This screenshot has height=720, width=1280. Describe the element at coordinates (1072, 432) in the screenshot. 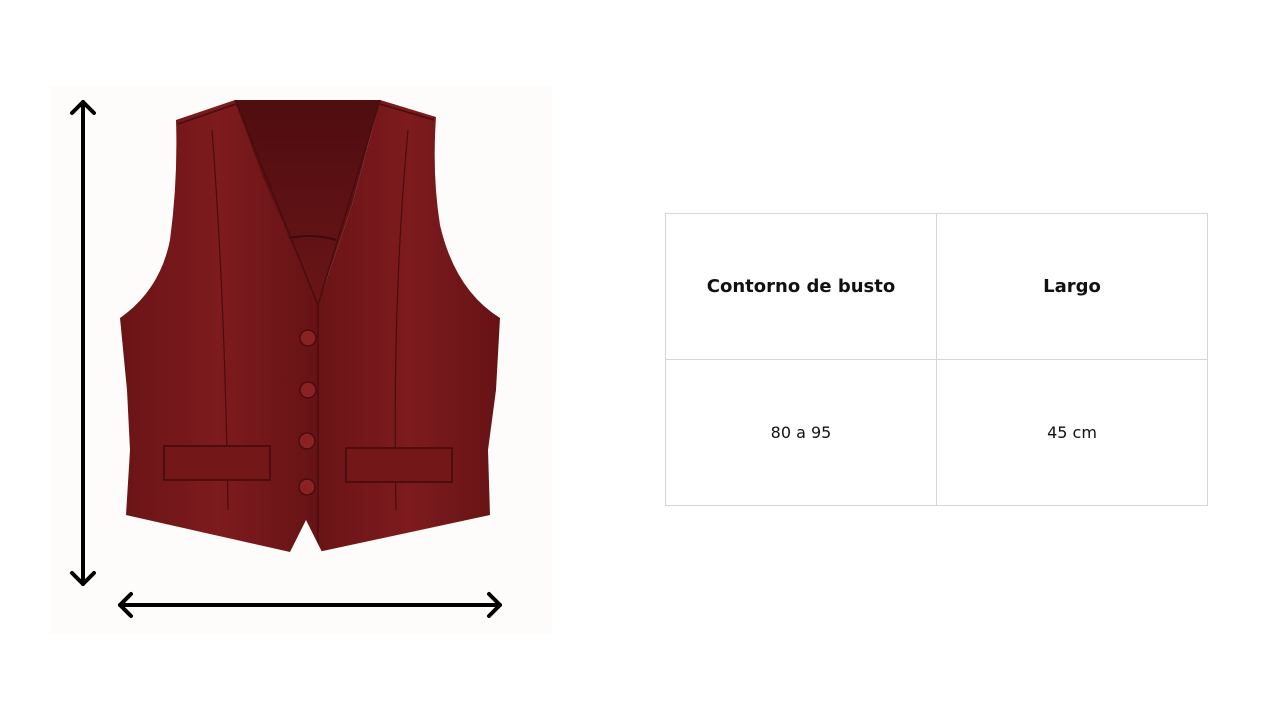

I see `cell-length-value: 45 cm` at that location.